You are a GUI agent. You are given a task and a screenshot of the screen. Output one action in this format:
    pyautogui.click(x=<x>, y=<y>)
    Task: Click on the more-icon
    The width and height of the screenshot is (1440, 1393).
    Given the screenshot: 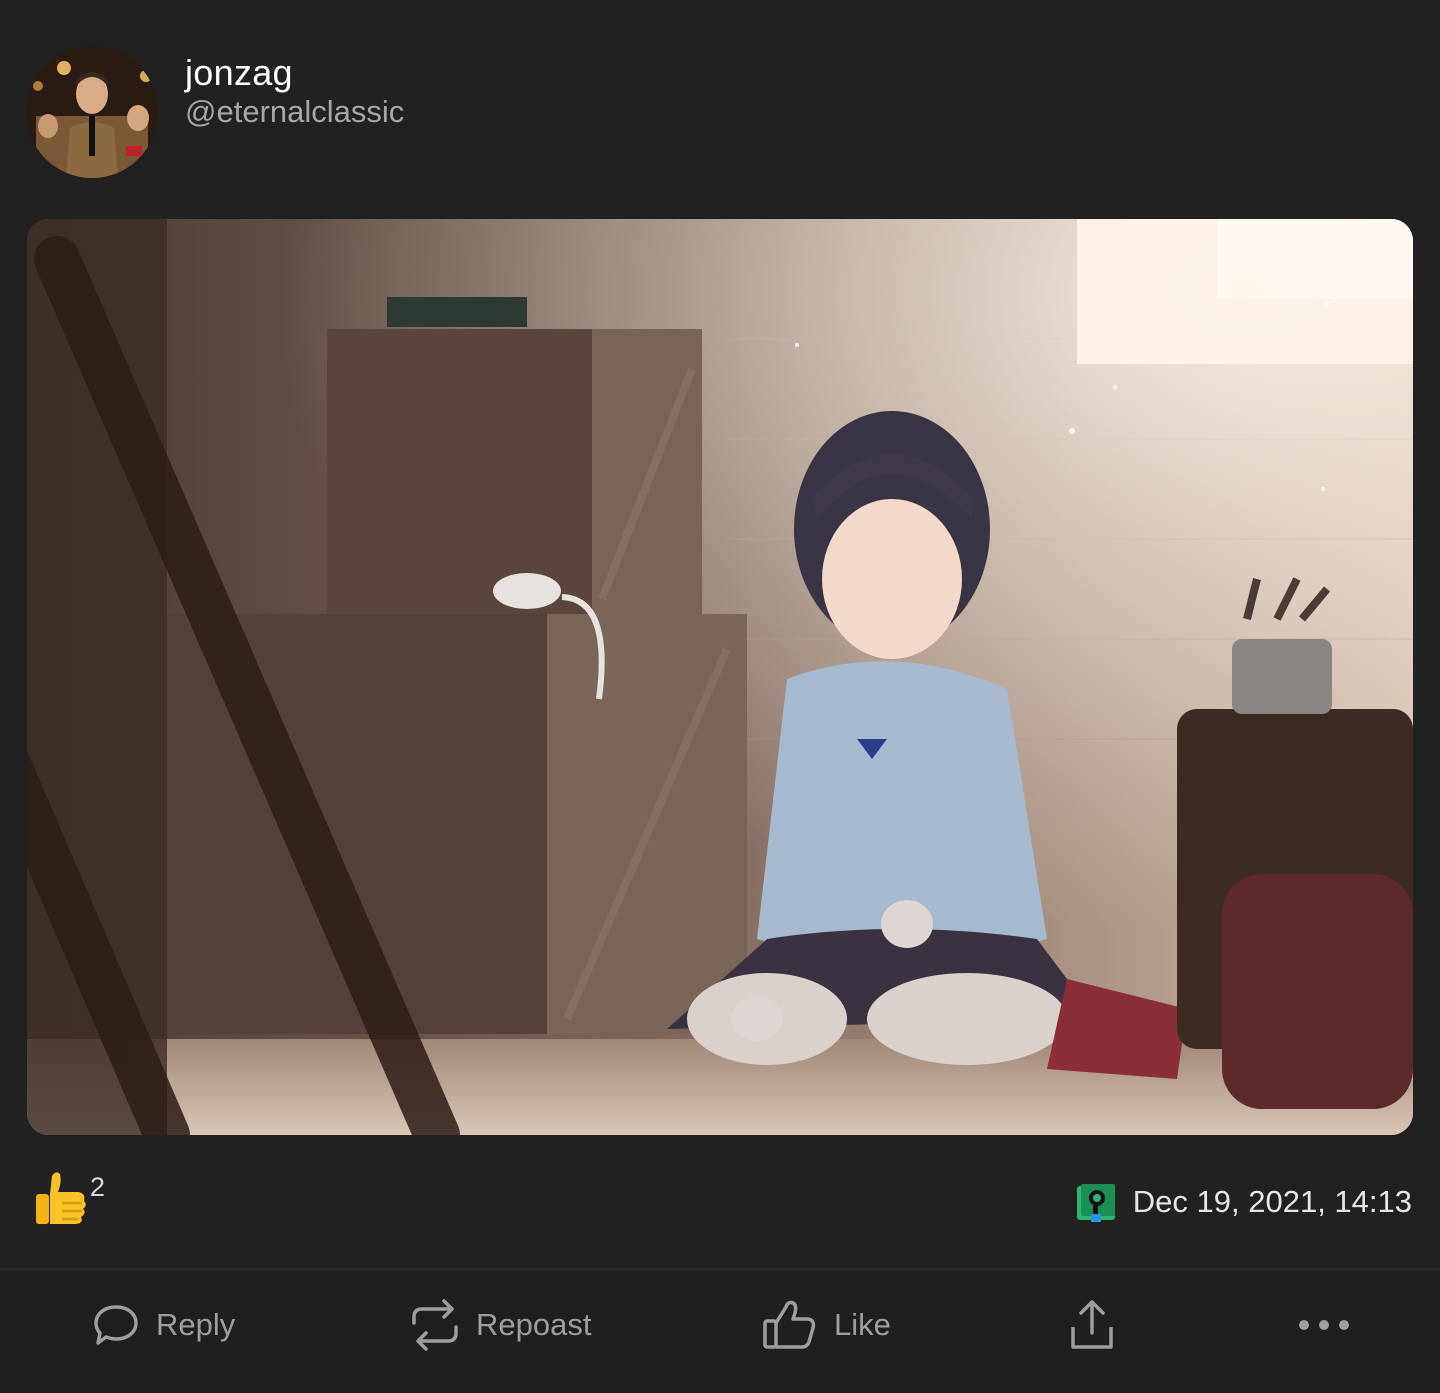 What is the action you would take?
    pyautogui.click(x=1324, y=1325)
    